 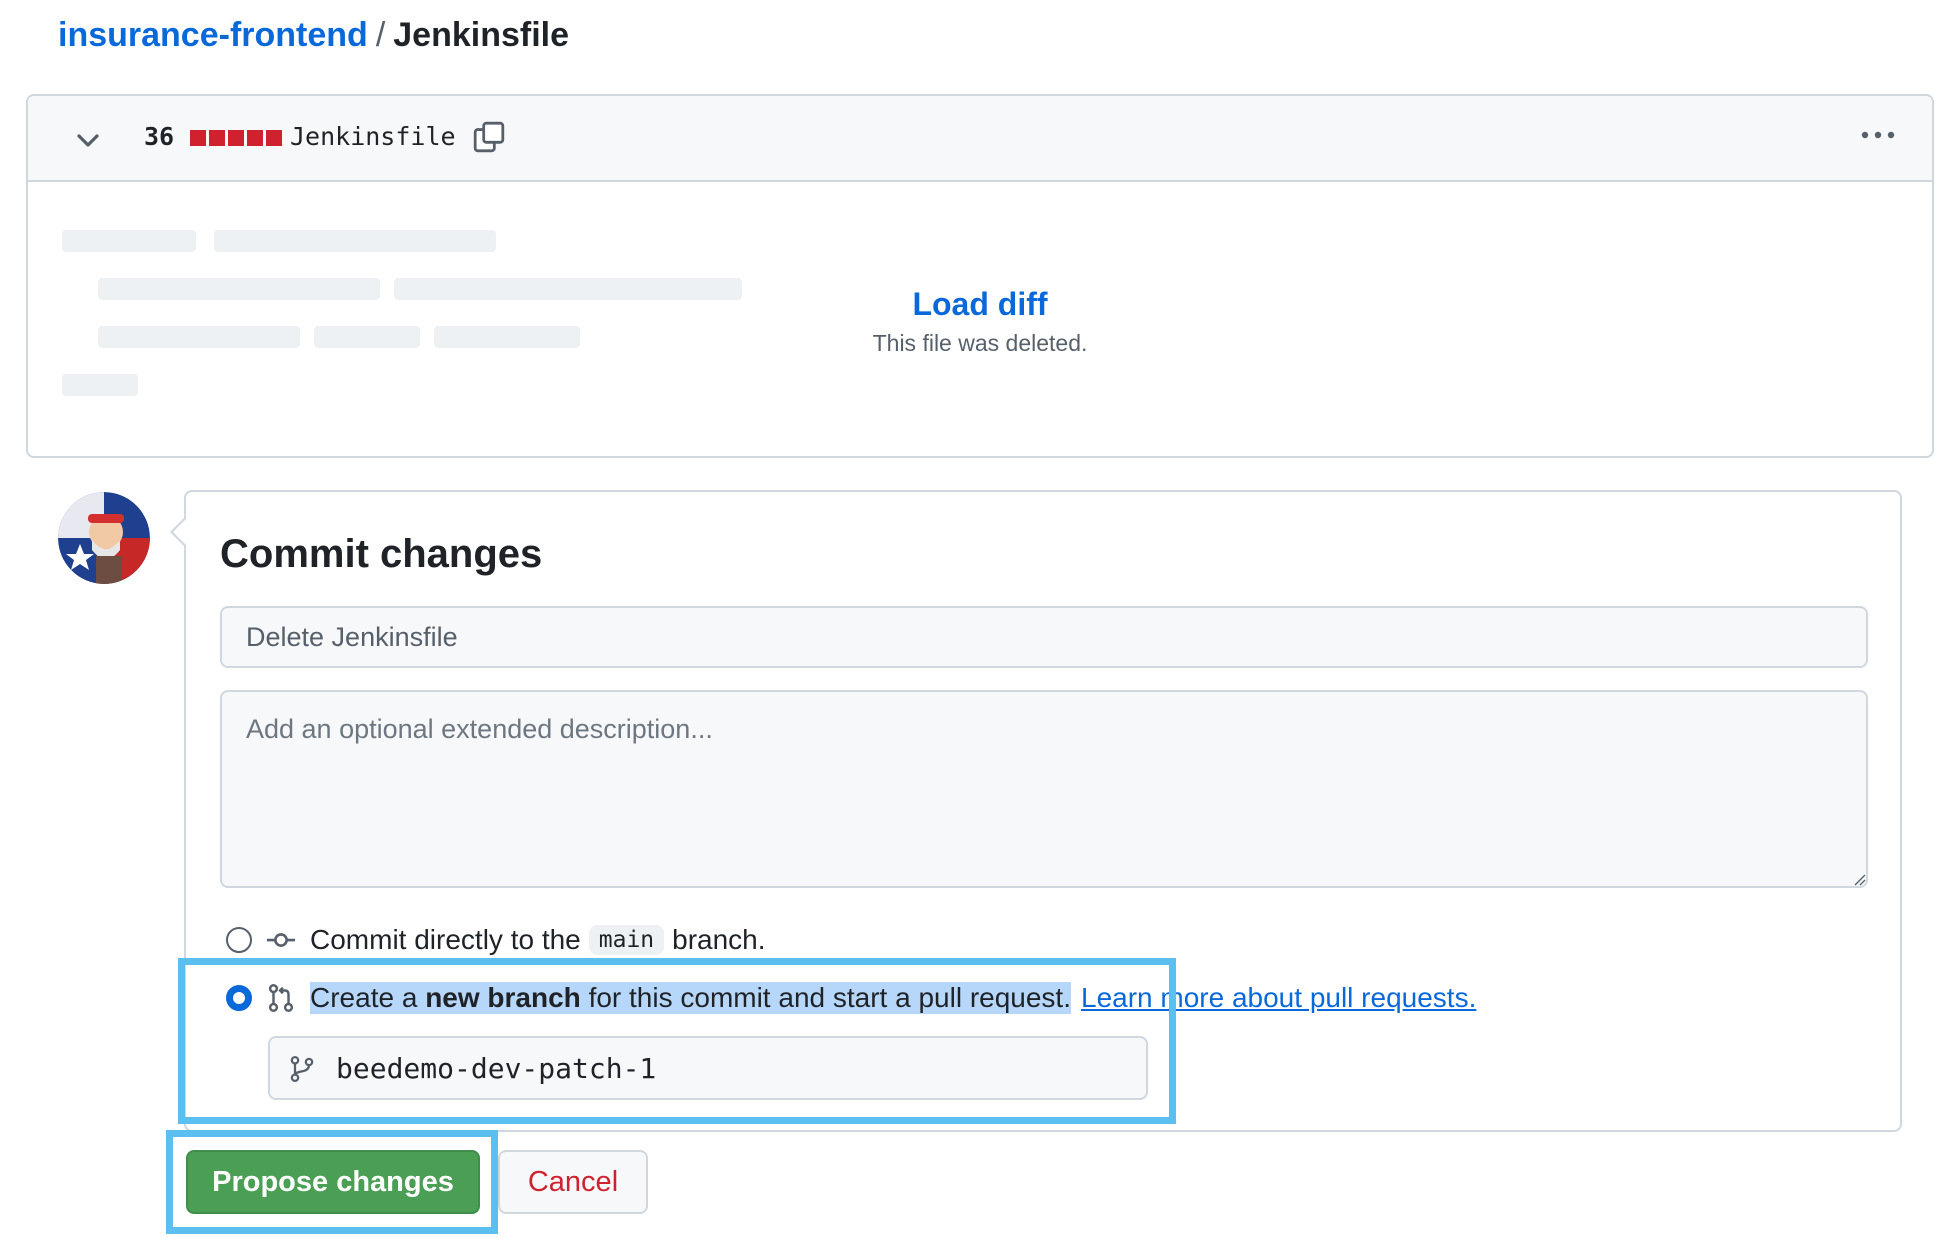 I want to click on cancel-button: Cancel, so click(x=573, y=1182).